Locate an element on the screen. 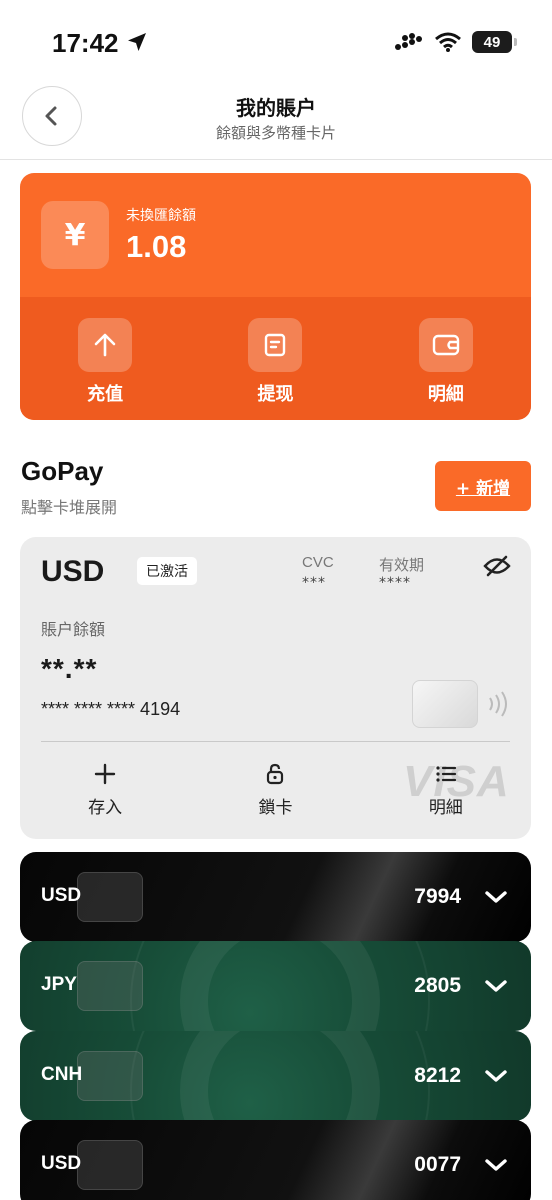  card-number: **** **** **** 4194 is located at coordinates (111, 709).